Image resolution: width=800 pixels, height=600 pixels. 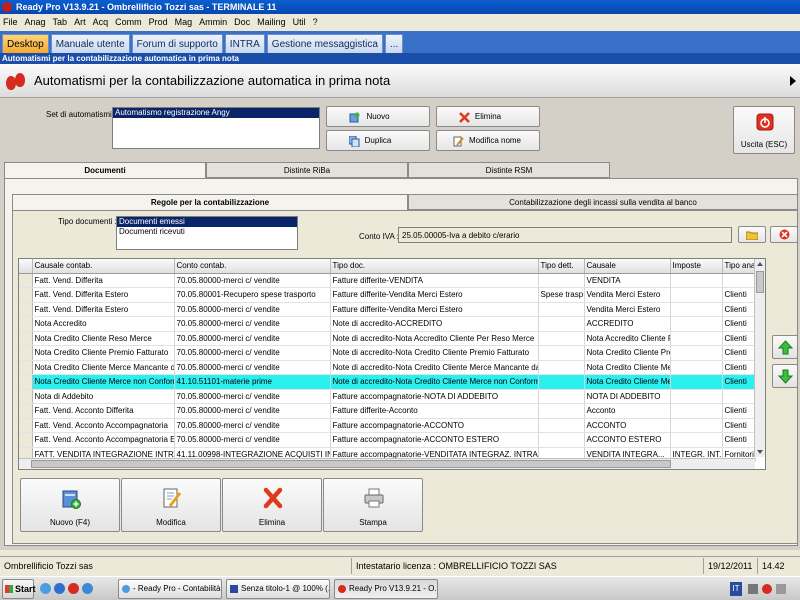 I want to click on menu-help: ?, so click(x=315, y=22).